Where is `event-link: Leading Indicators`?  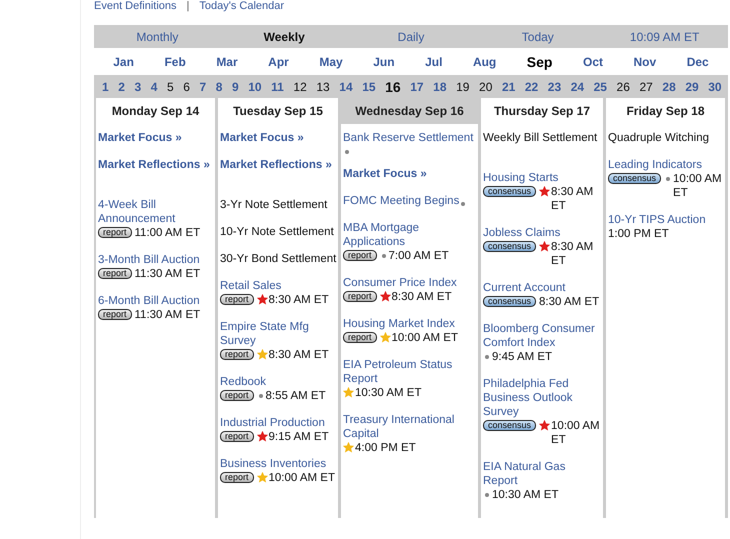
event-link: Leading Indicators is located at coordinates (666, 165).